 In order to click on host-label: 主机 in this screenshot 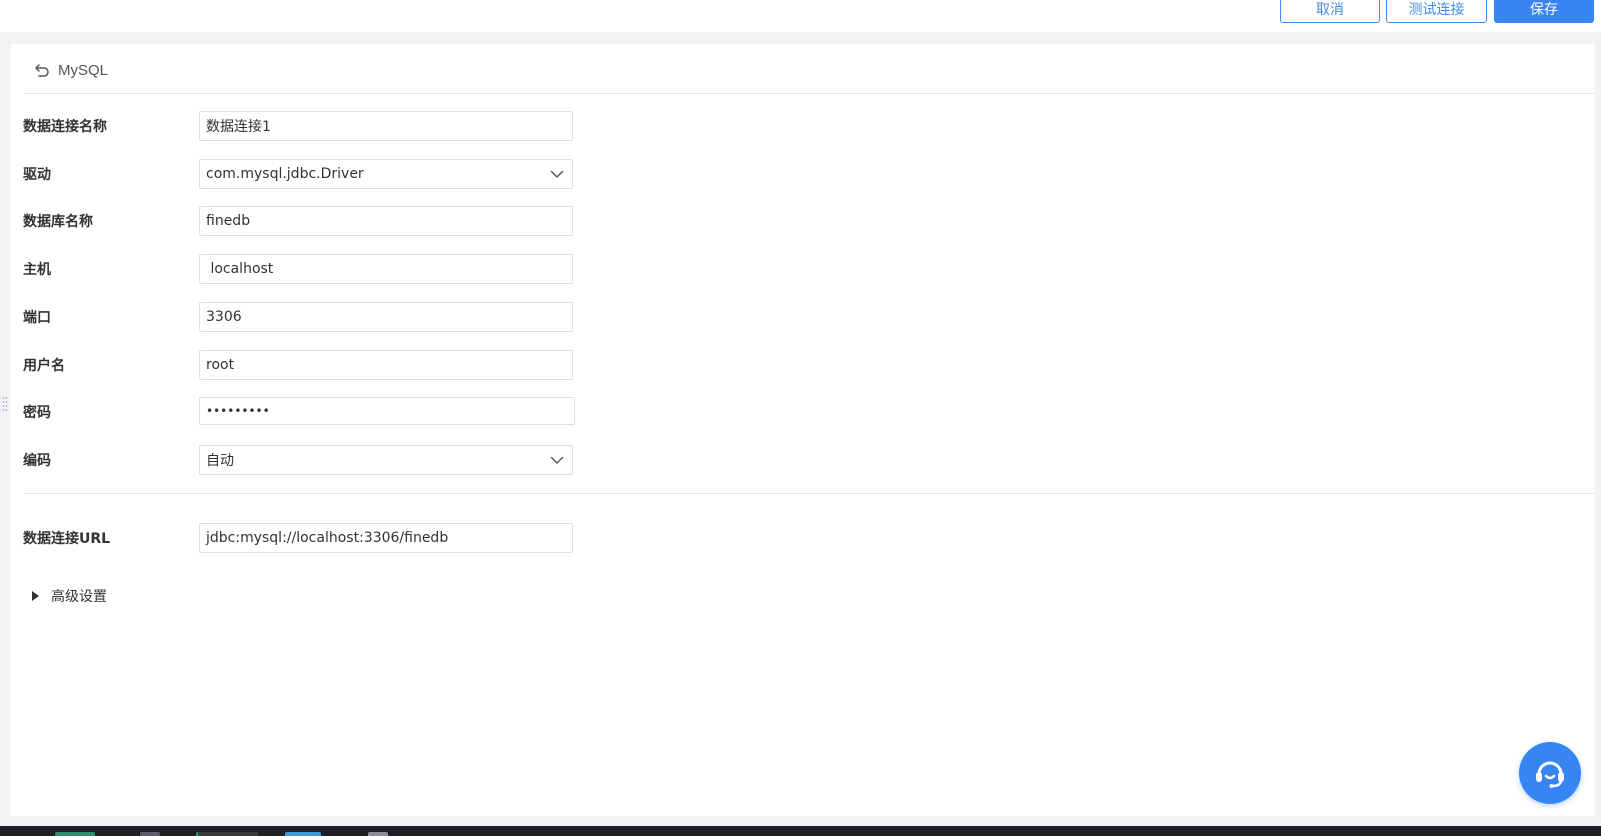, I will do `click(37, 270)`.